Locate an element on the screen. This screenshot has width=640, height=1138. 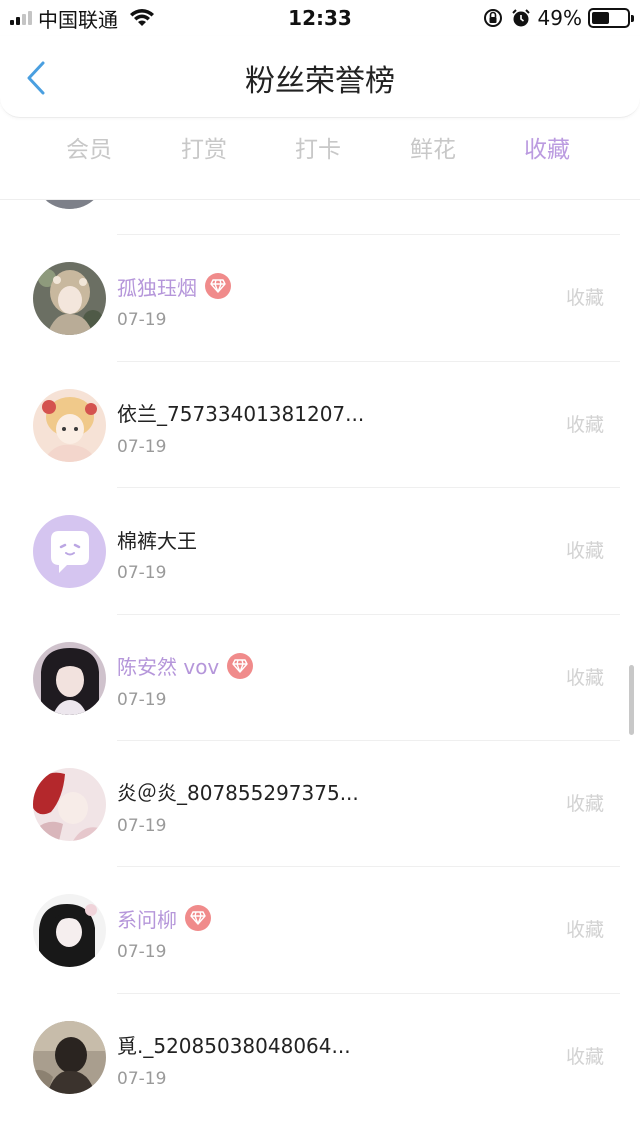
list-item: 陈安然 vov 07-19 收藏 is located at coordinates (320, 678).